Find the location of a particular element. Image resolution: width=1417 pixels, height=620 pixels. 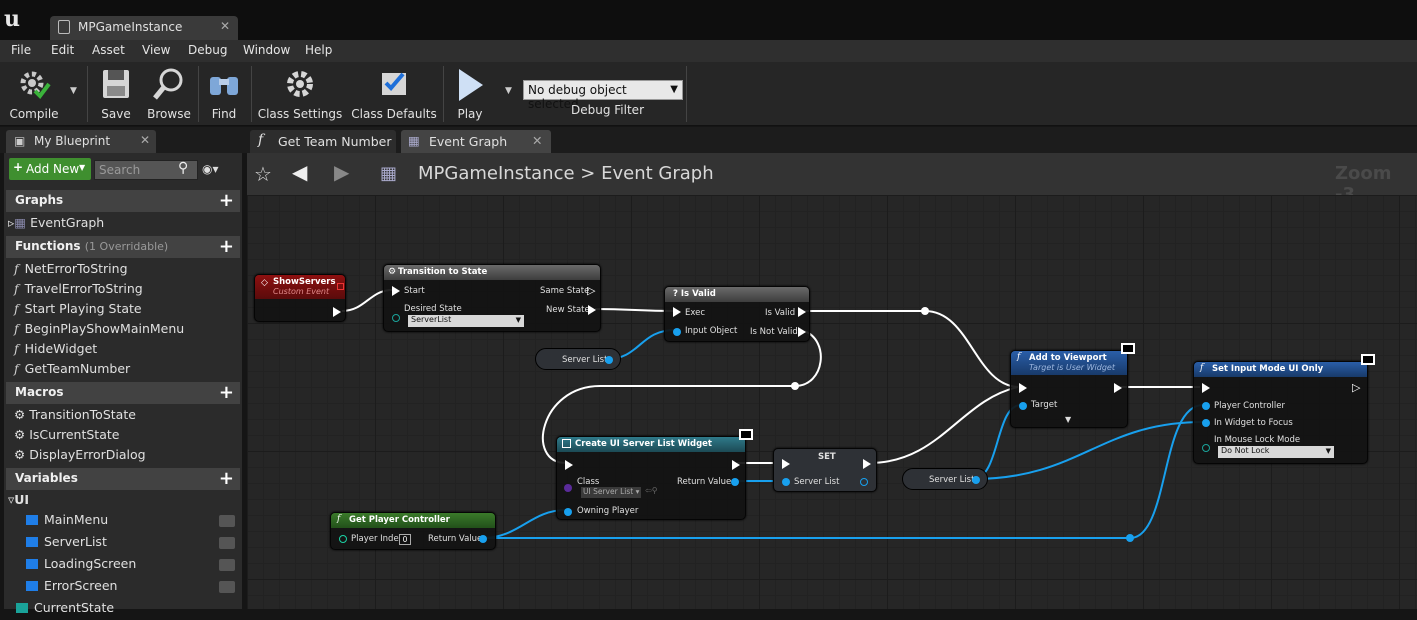

pin-label: In Widget to Focus is located at coordinates (1253, 423).